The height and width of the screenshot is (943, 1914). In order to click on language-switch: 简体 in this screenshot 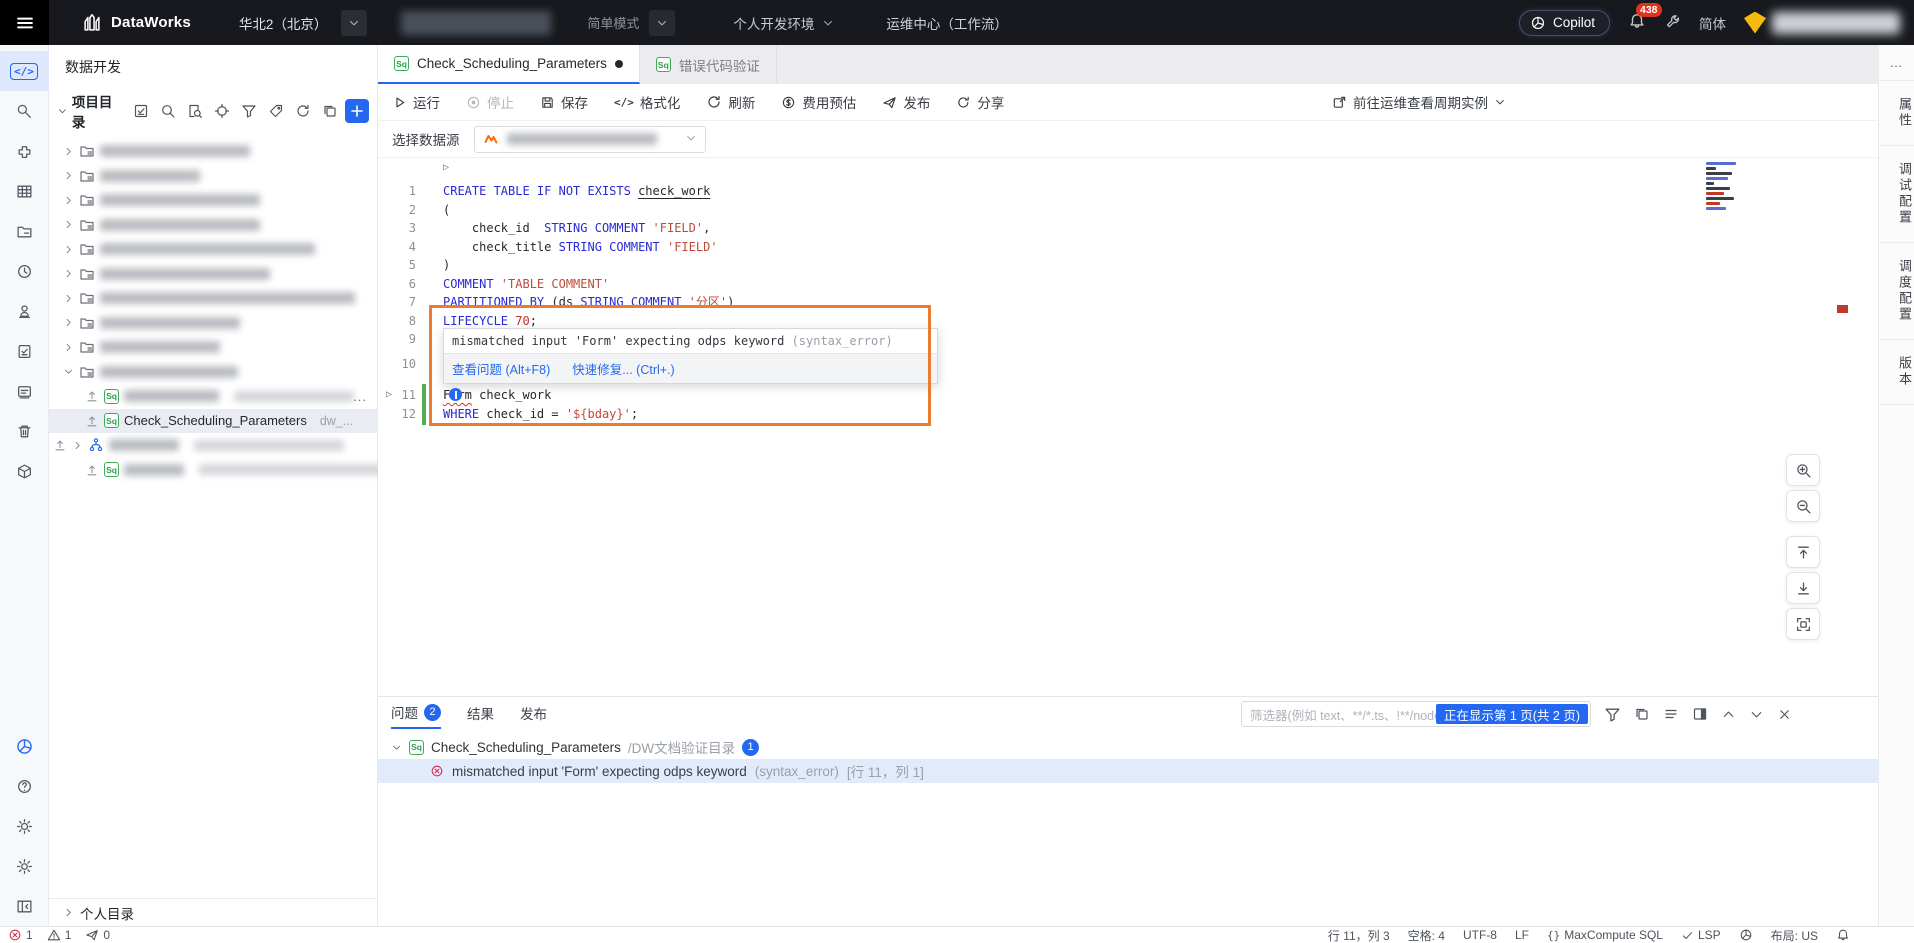, I will do `click(1712, 23)`.